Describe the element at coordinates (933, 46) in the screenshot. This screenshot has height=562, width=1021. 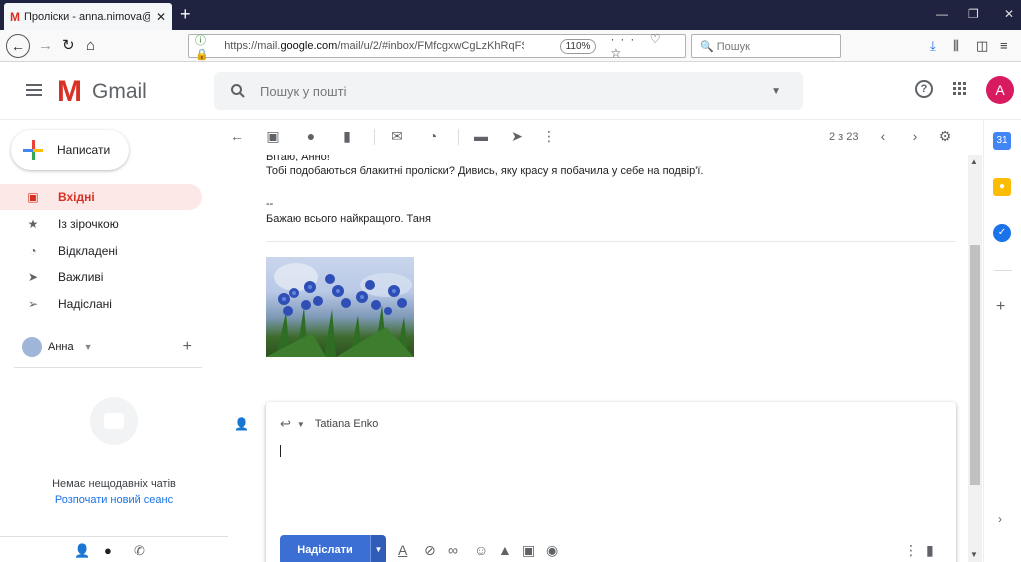
I see `downloads-icon: ⤓` at that location.